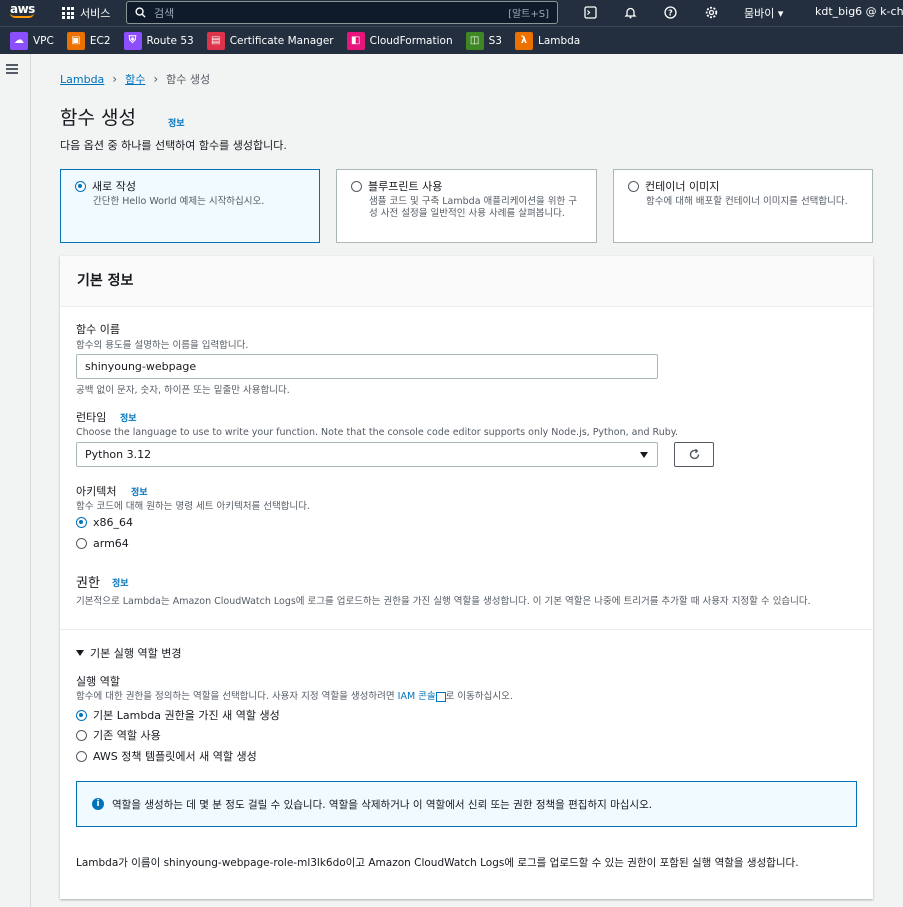 The image size is (903, 907). I want to click on permissions-info-link: 정보, so click(120, 582).